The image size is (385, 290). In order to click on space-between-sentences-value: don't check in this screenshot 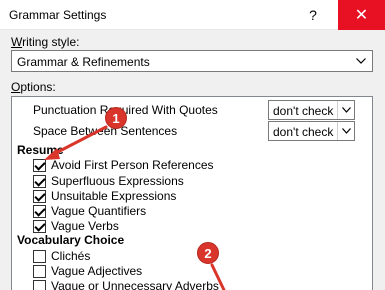, I will do `click(303, 132)`.